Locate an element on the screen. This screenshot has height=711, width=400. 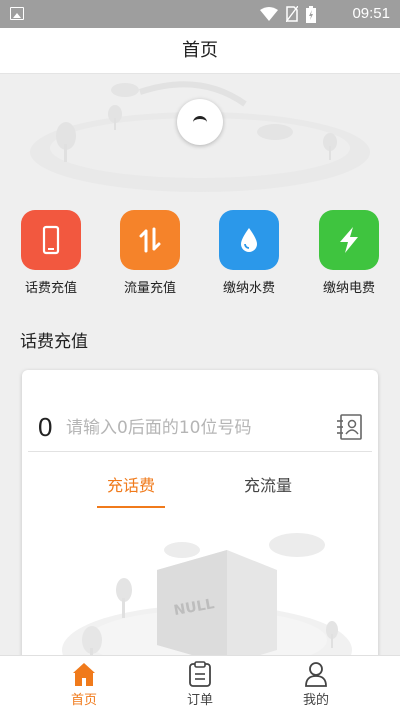
phone-prefix: 0 is located at coordinates (45, 427).